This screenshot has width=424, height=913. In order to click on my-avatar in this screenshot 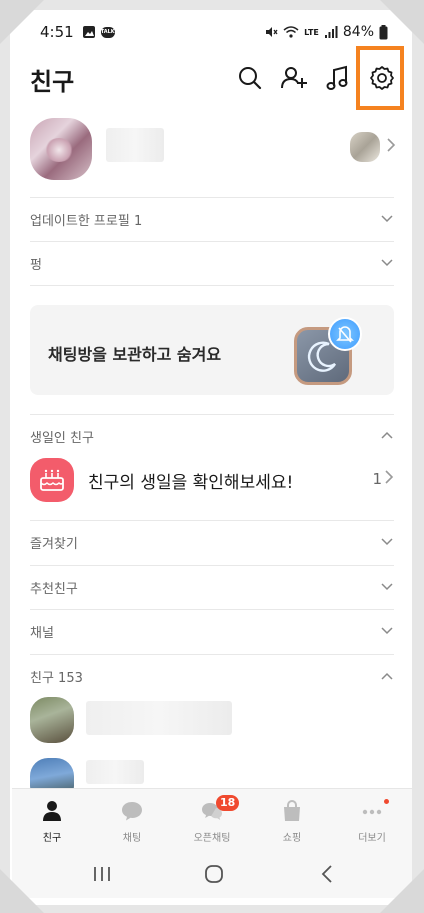, I will do `click(61, 149)`.